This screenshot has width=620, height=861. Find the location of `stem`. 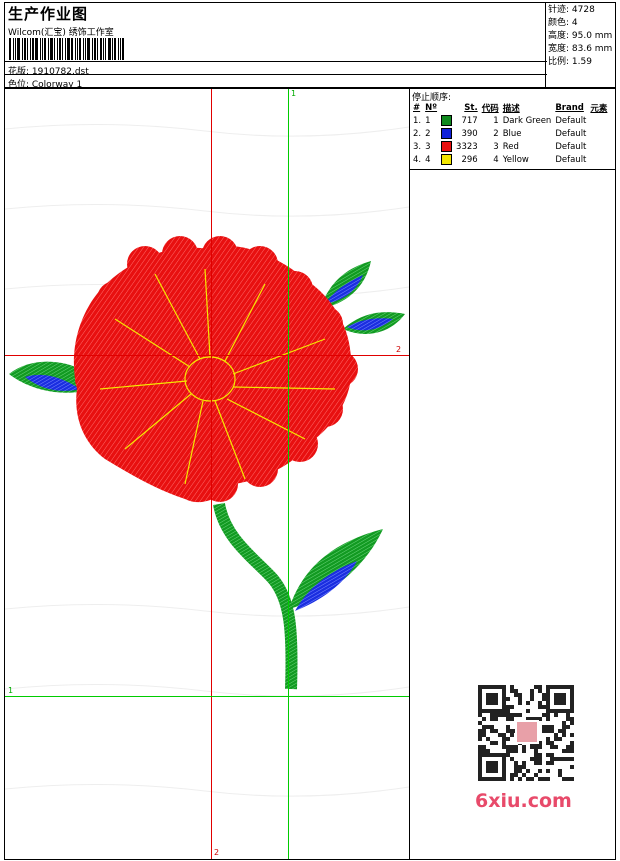

stem is located at coordinates (255, 596).